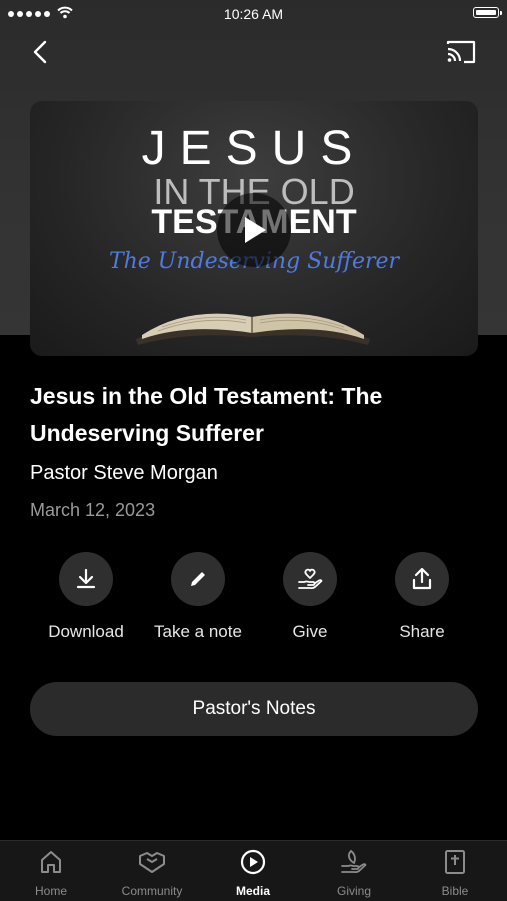 Image resolution: width=507 pixels, height=901 pixels. I want to click on take-a-note-button: Take a note, so click(198, 597).